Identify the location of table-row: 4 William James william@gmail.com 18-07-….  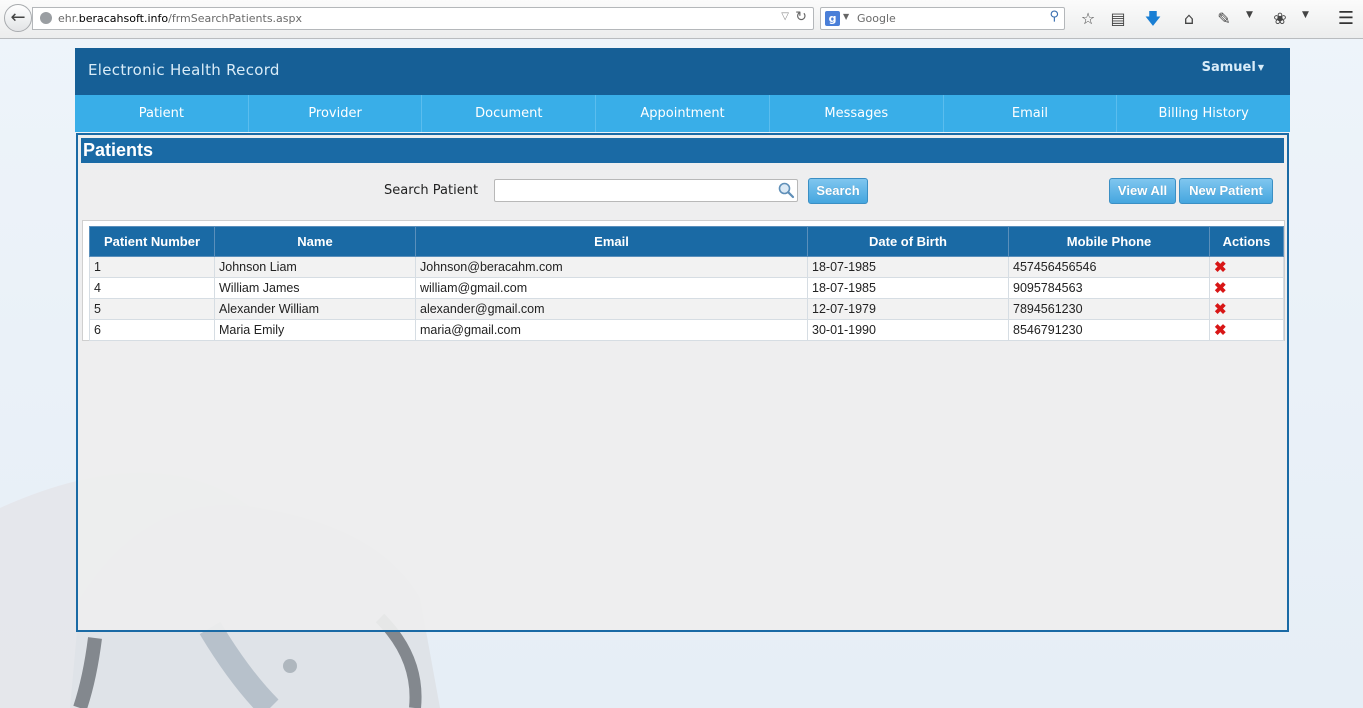
(686, 288).